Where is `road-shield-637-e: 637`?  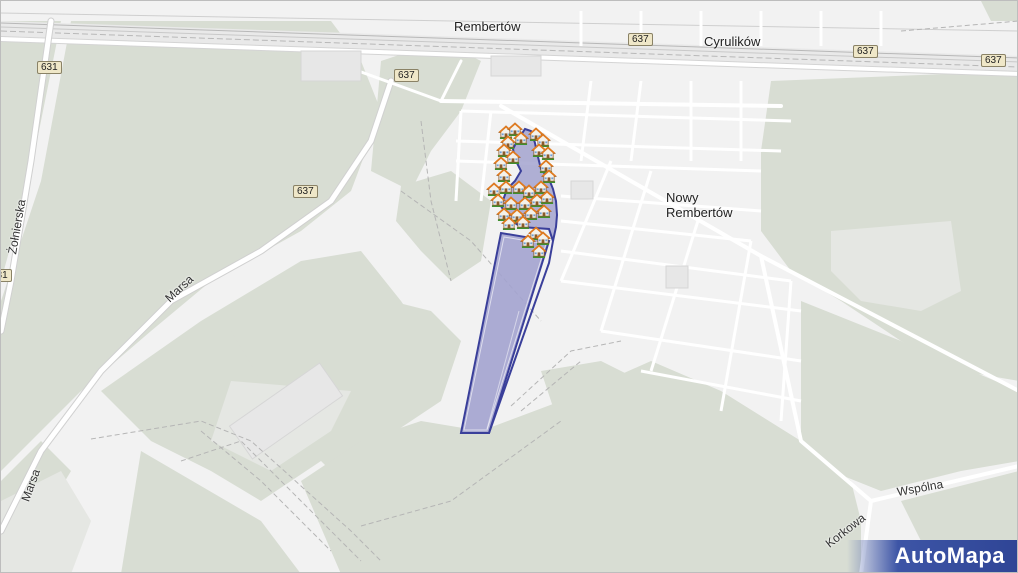
road-shield-637-e: 637 is located at coordinates (993, 60).